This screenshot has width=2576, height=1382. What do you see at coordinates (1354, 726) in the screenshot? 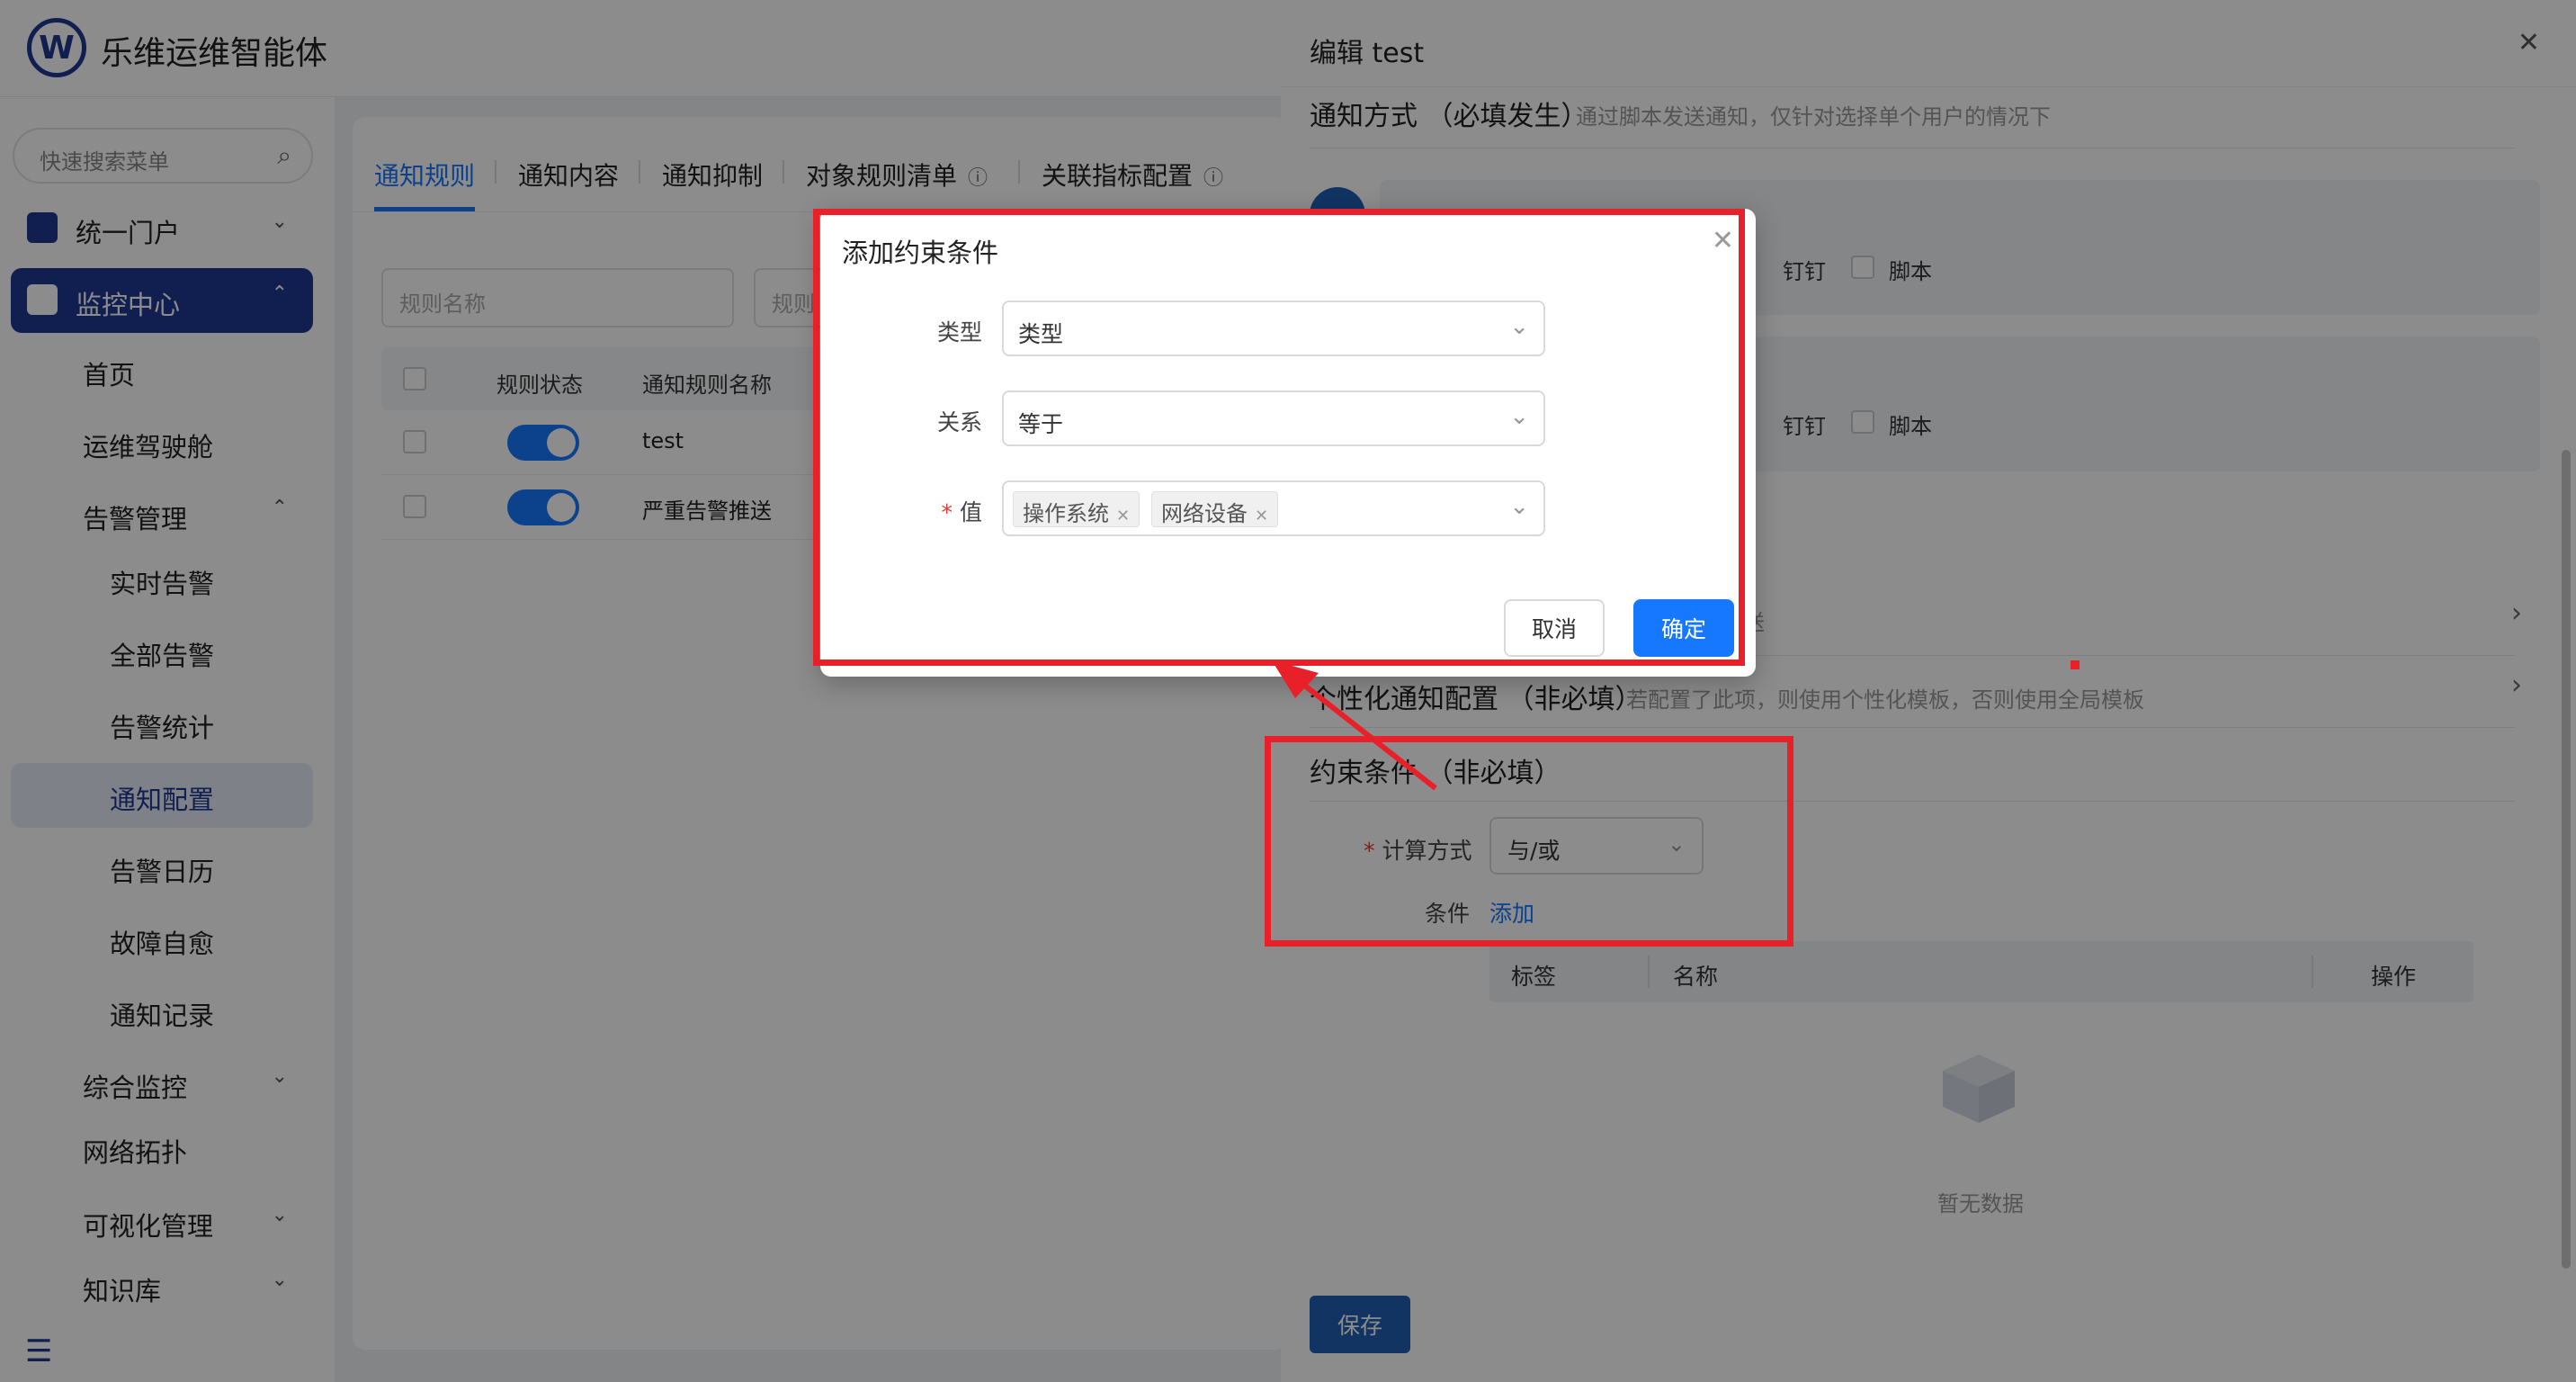
I see `annotation-arrow-icon` at bounding box center [1354, 726].